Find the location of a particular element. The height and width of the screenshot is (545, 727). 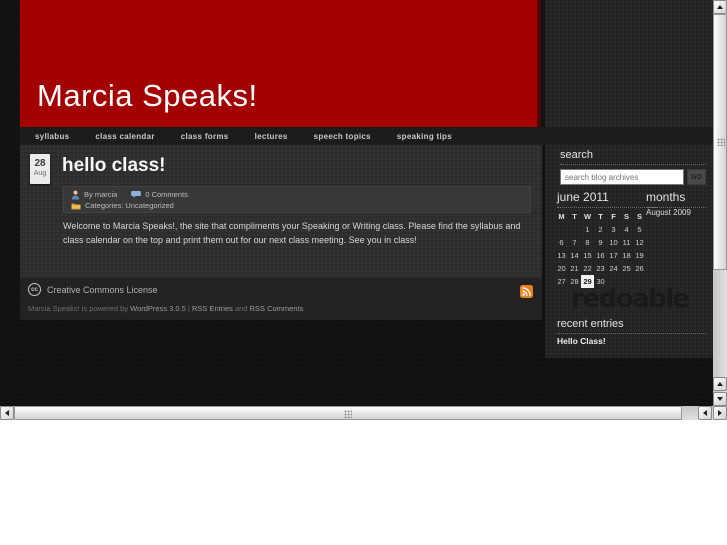

calendar-day-2: 2 is located at coordinates (600, 229).